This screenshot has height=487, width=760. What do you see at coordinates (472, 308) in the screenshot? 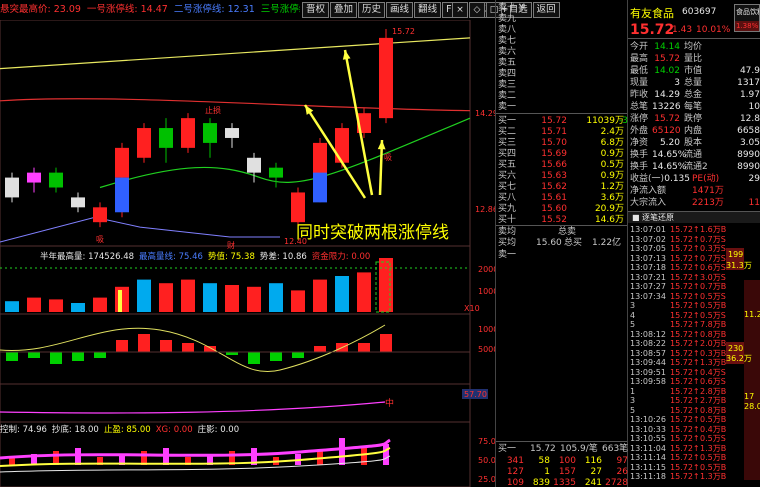
I see `volume-axis-label: X10` at bounding box center [472, 308].